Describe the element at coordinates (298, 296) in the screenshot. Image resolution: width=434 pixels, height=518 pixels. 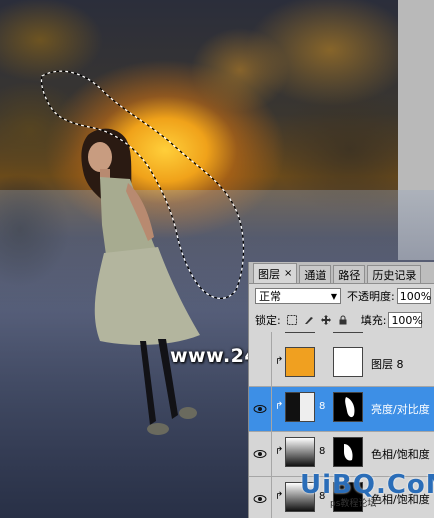
I see `blend-mode-select: 正常 ▼` at that location.